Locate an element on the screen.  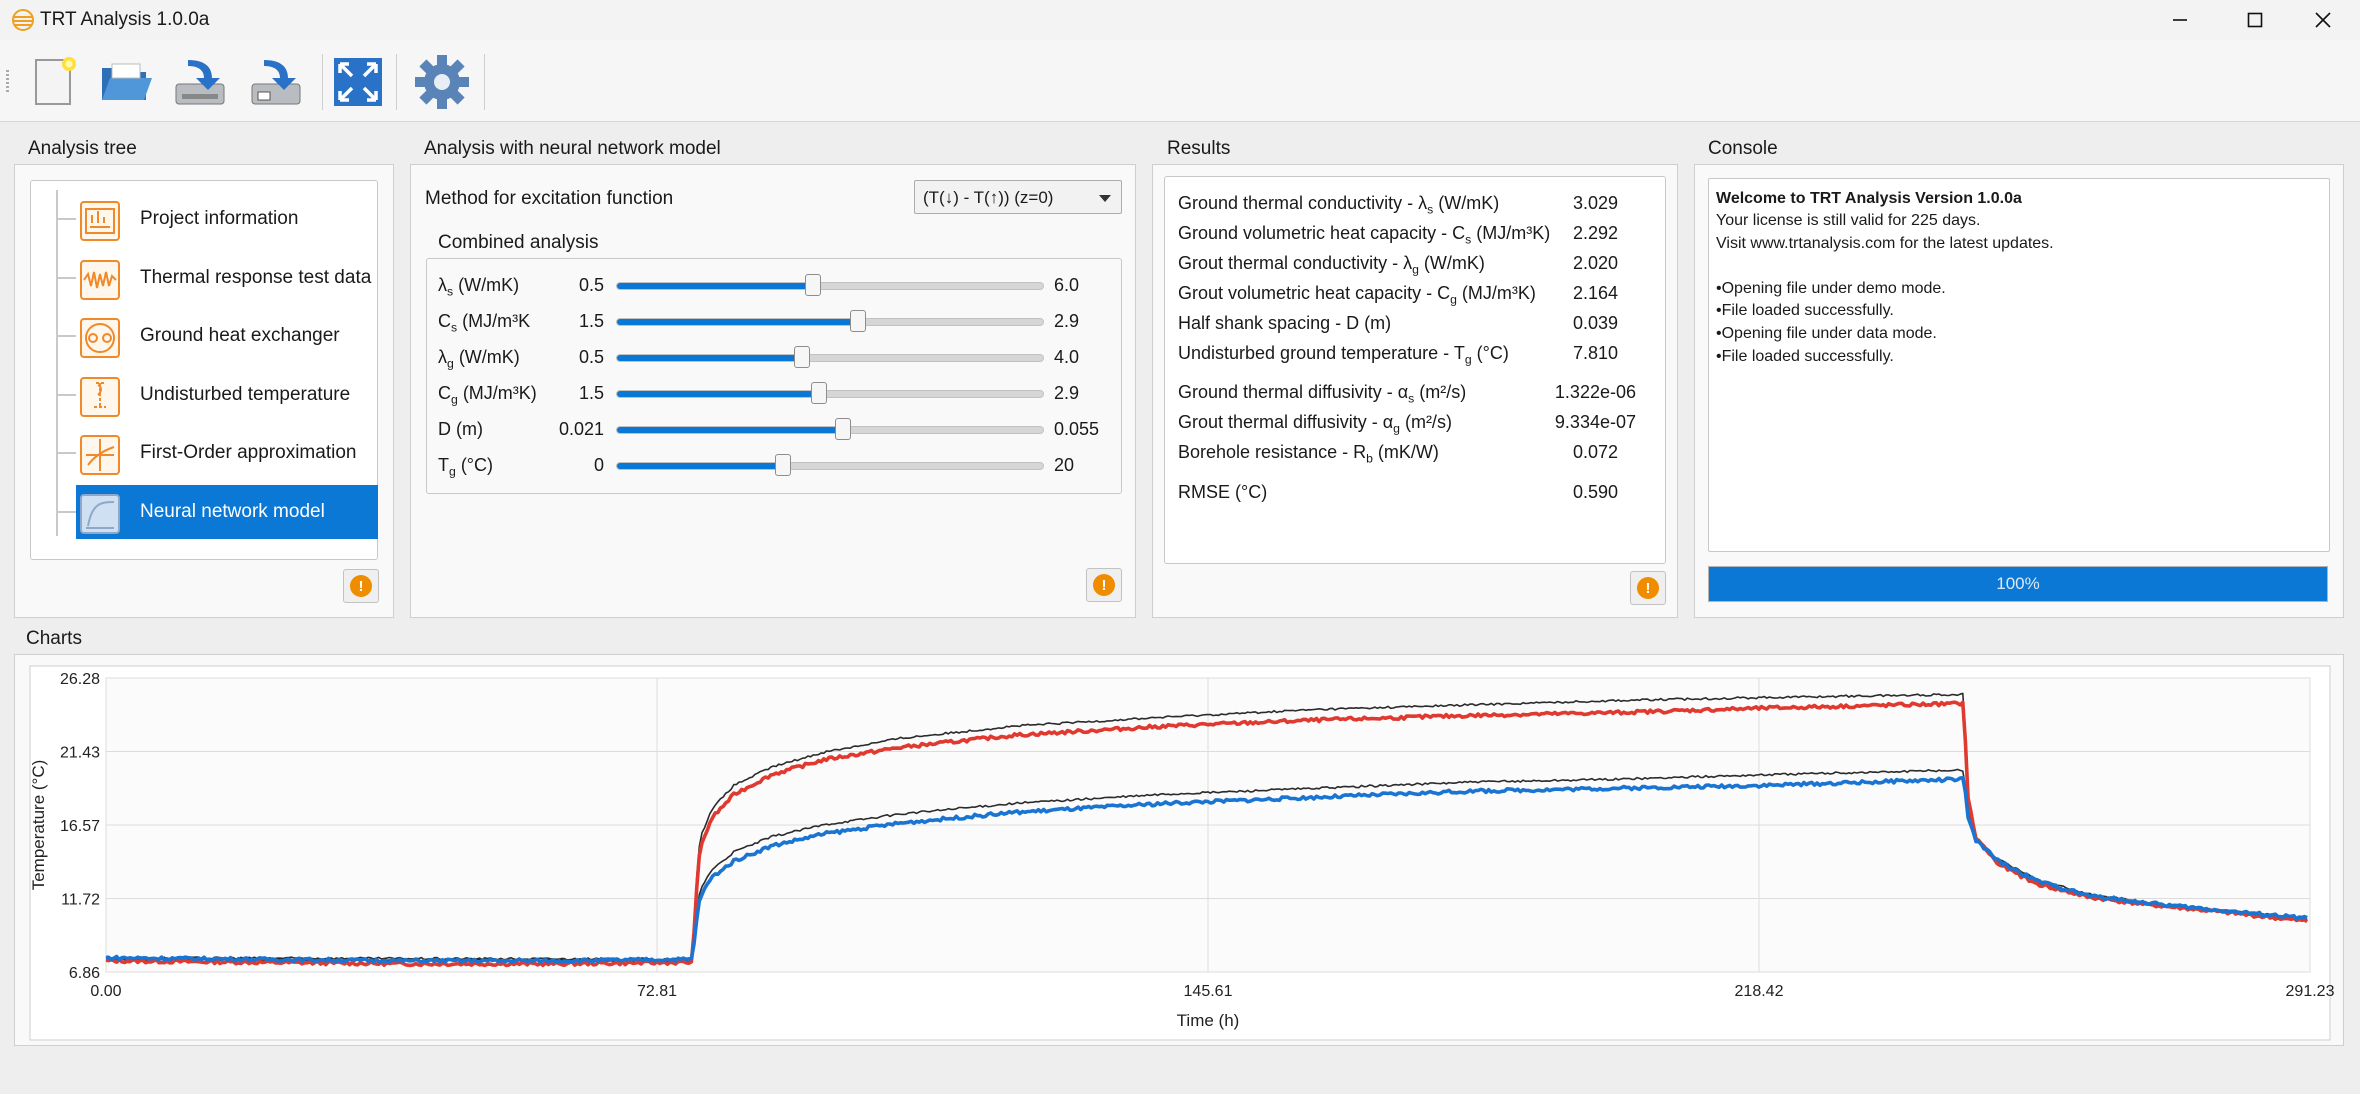
tree-item-label: Neural network model is located at coordinates (232, 511).